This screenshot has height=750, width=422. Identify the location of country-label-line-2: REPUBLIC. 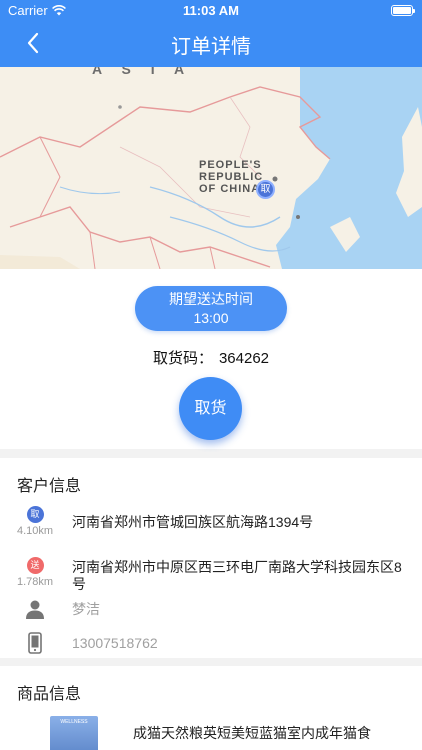
(231, 177).